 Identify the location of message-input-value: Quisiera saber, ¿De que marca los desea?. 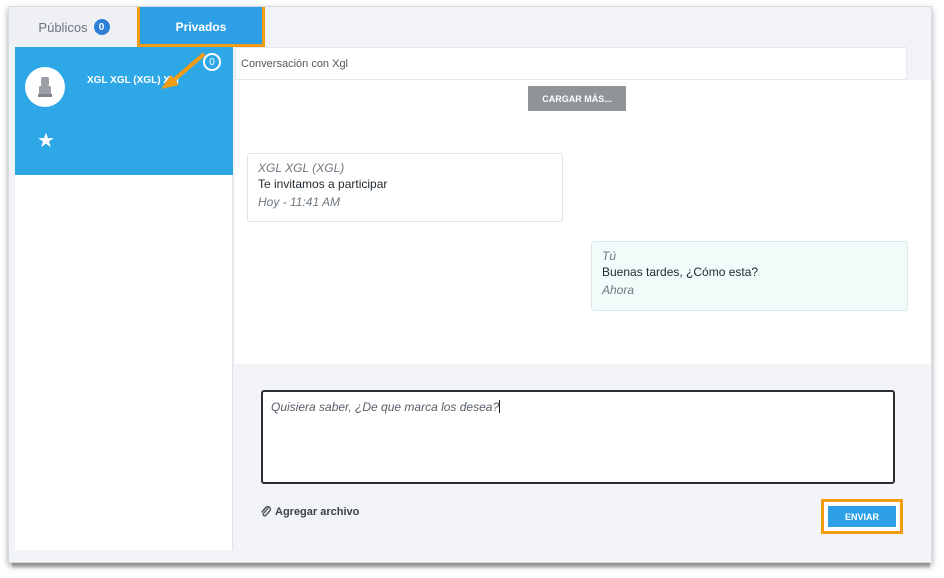
(385, 407).